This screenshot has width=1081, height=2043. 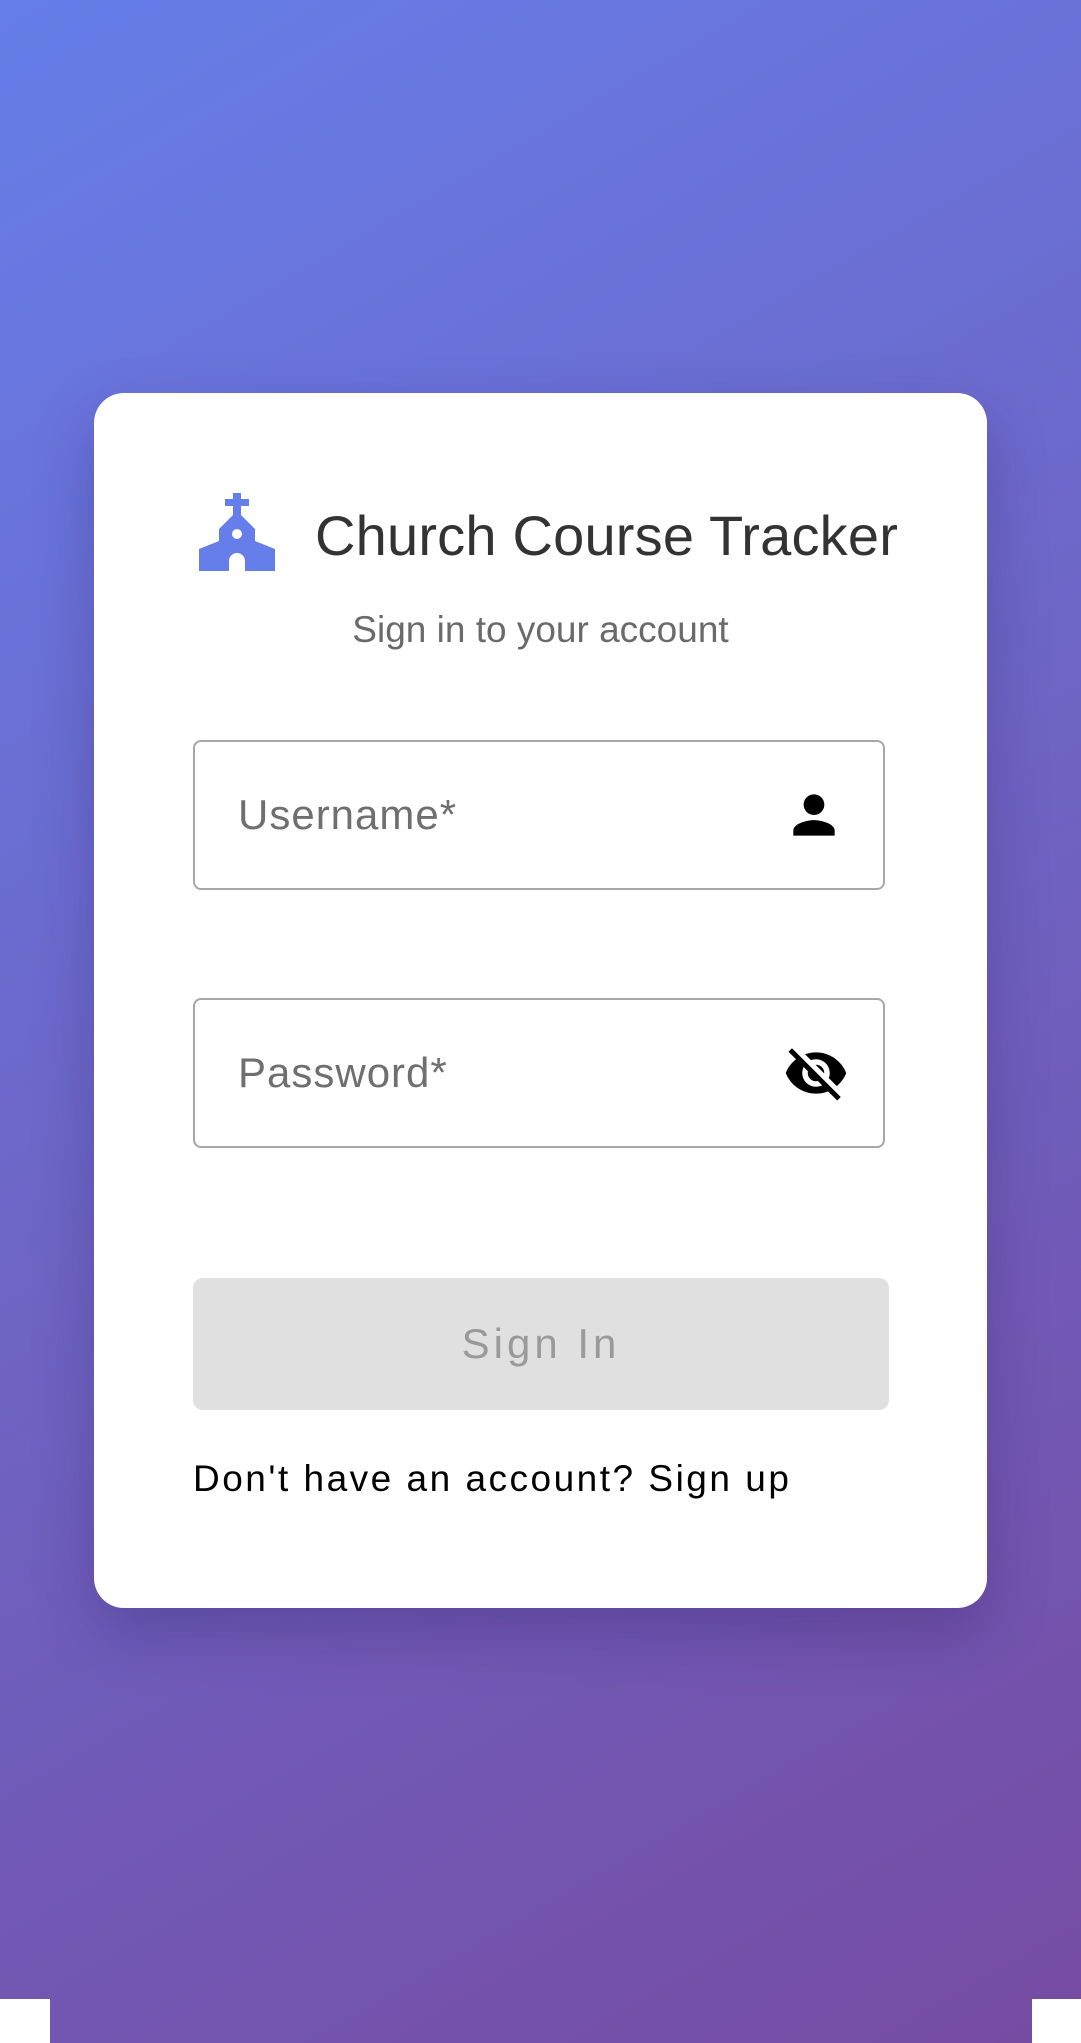 I want to click on password-field, so click(x=539, y=1073).